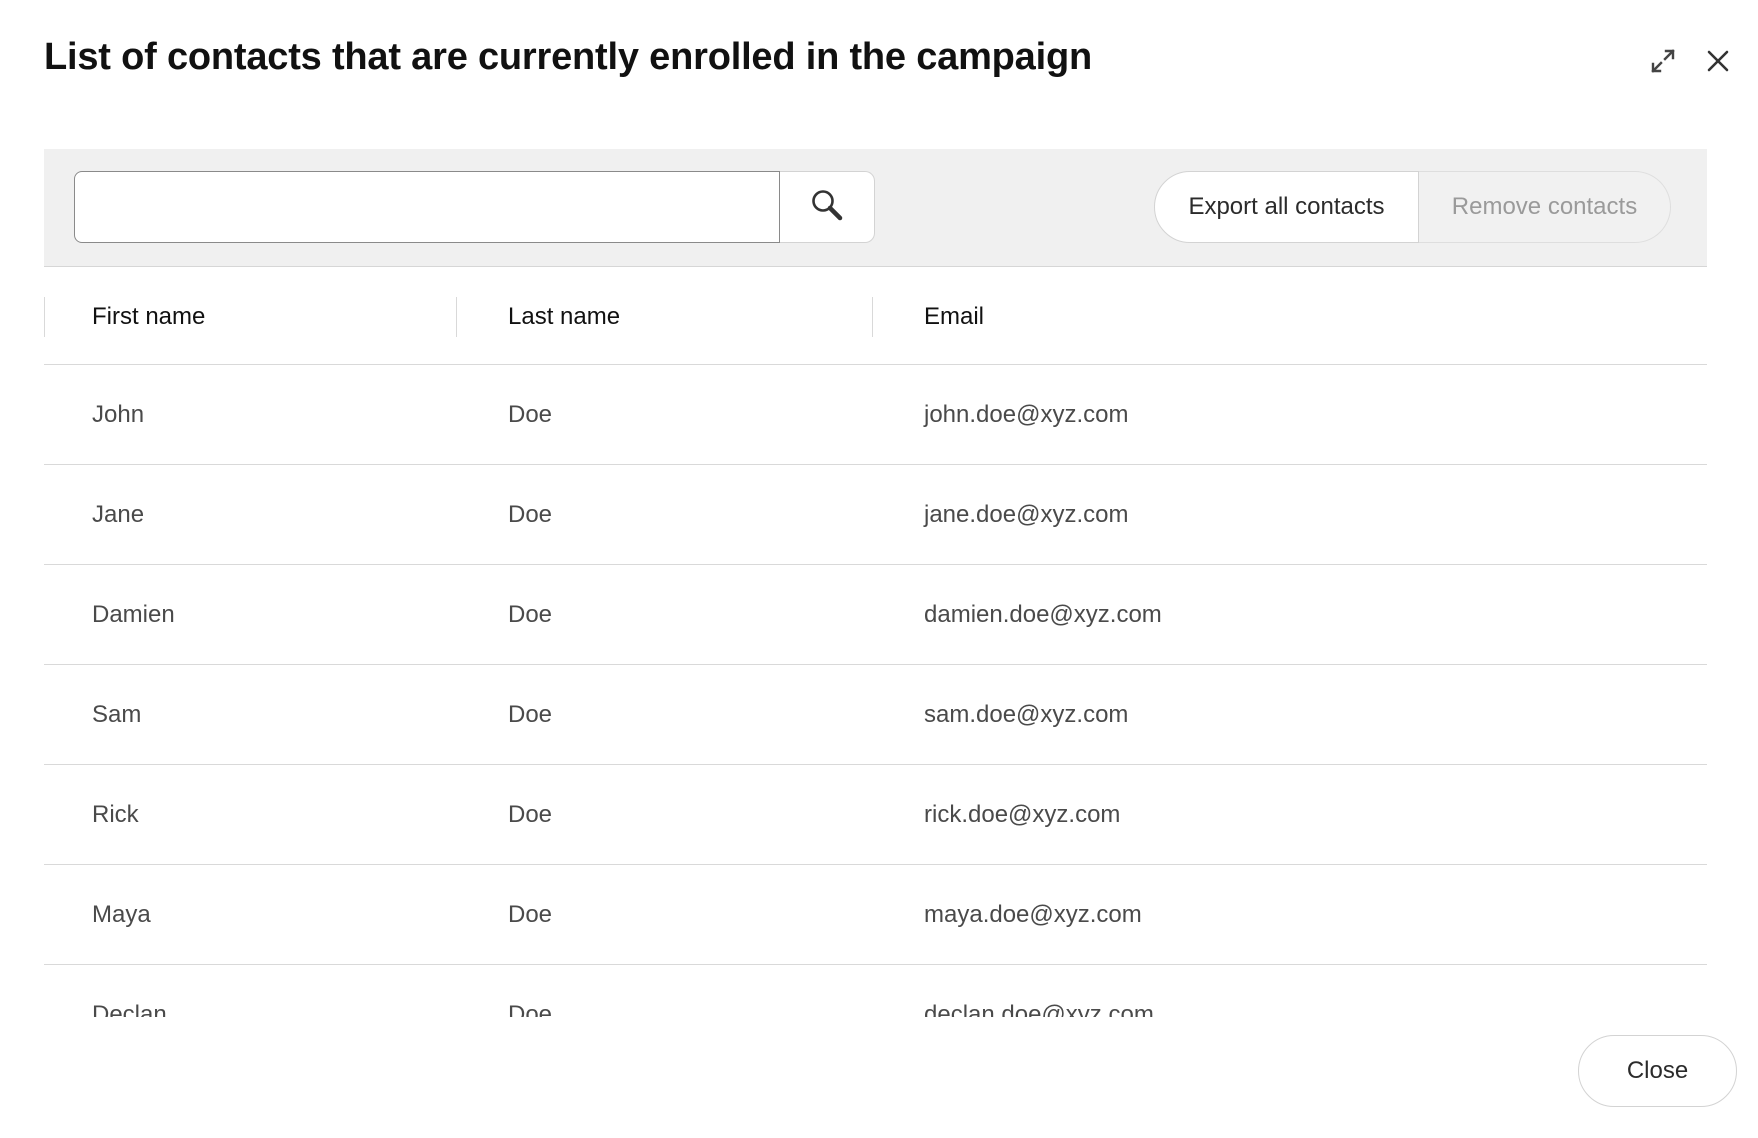 The width and height of the screenshot is (1758, 1138). What do you see at coordinates (875, 715) in the screenshot?
I see `table-row: Sam Doe sam.doe@xyz.com` at bounding box center [875, 715].